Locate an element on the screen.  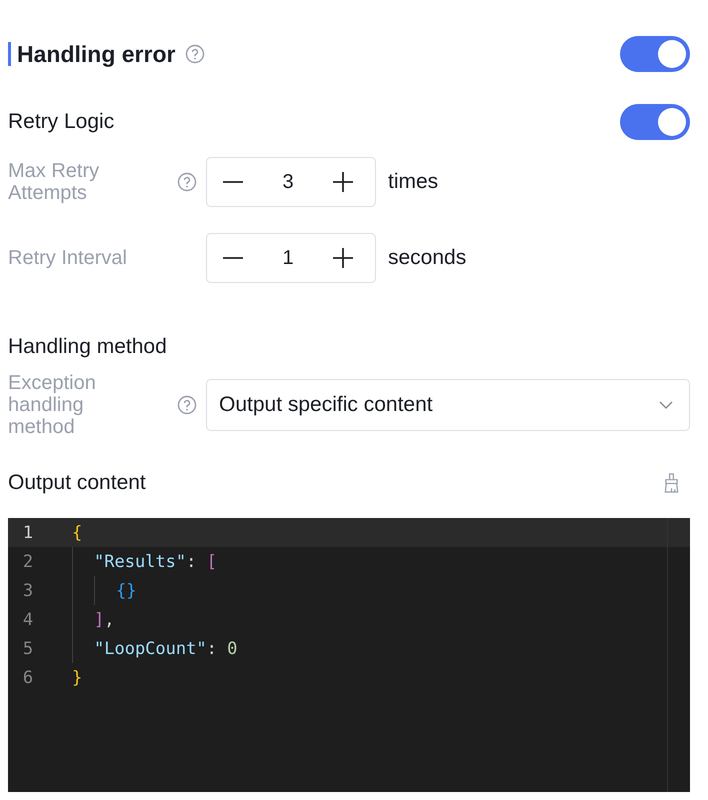
line-number: 1 is located at coordinates (28, 532).